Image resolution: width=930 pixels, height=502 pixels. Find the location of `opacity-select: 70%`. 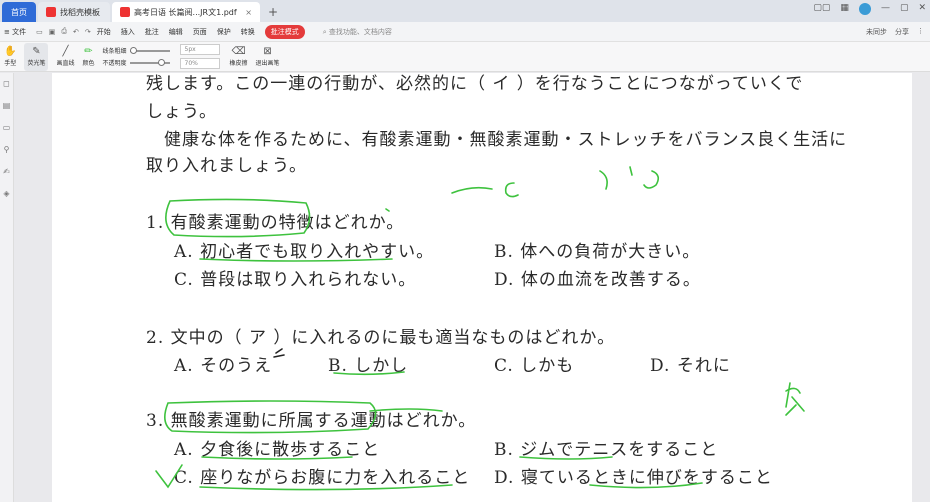

opacity-select: 70% is located at coordinates (199, 63).